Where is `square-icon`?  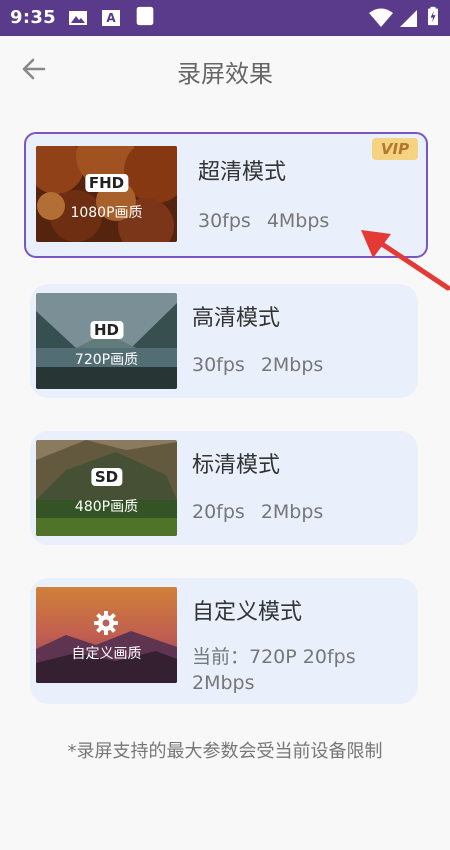
square-icon is located at coordinates (145, 16).